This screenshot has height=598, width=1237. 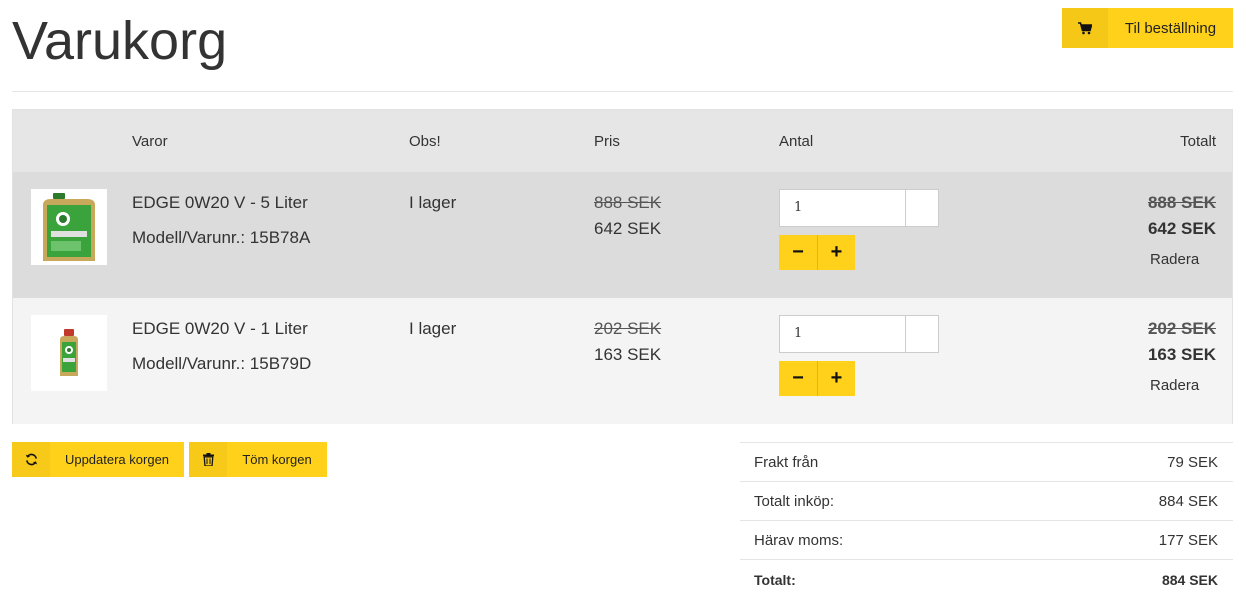 What do you see at coordinates (794, 501) in the screenshot?
I see `subtotal-label: Totalt inköp:` at bounding box center [794, 501].